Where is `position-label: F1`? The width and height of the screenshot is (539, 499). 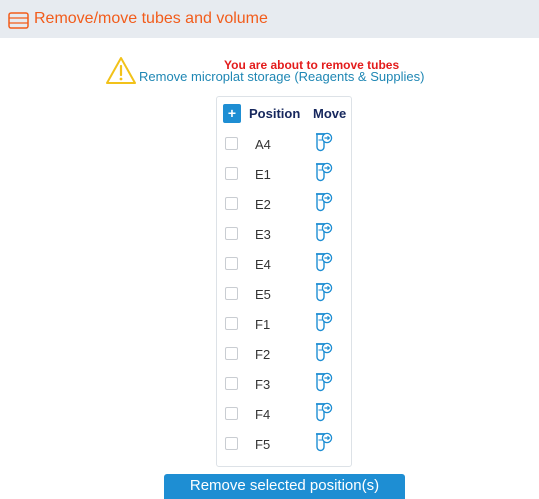 position-label: F1 is located at coordinates (263, 324).